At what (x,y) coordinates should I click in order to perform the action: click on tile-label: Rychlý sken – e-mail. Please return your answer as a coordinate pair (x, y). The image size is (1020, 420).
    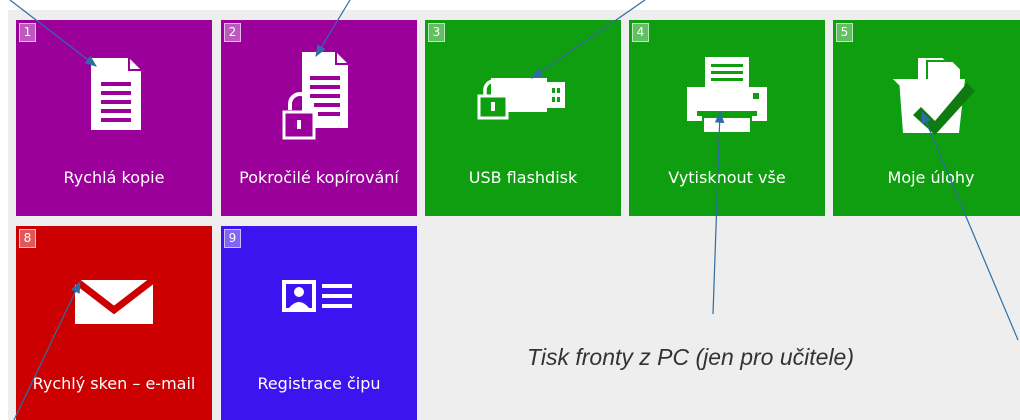
    Looking at the image, I should click on (114, 383).